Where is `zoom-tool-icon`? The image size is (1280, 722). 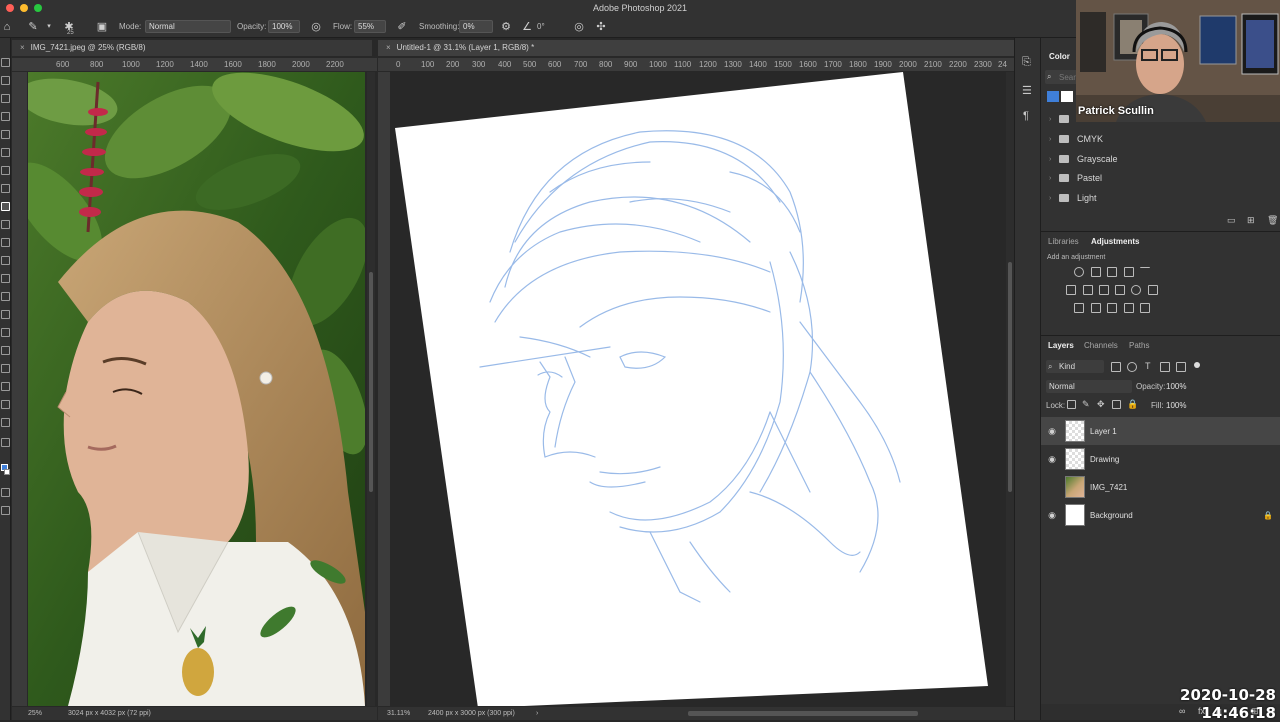 zoom-tool-icon is located at coordinates (5, 422).